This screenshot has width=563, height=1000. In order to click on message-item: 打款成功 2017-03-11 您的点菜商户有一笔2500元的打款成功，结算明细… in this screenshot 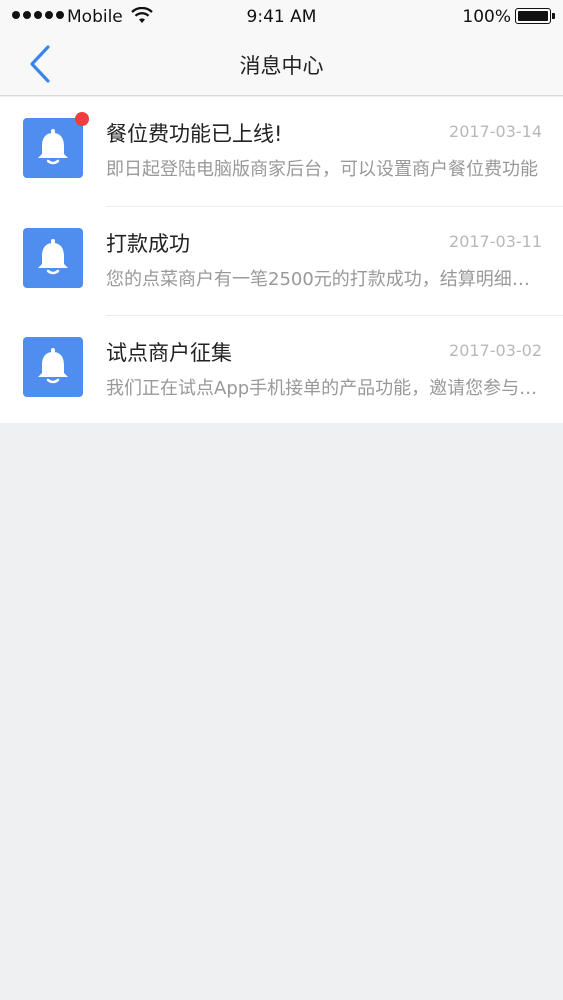, I will do `click(281, 261)`.